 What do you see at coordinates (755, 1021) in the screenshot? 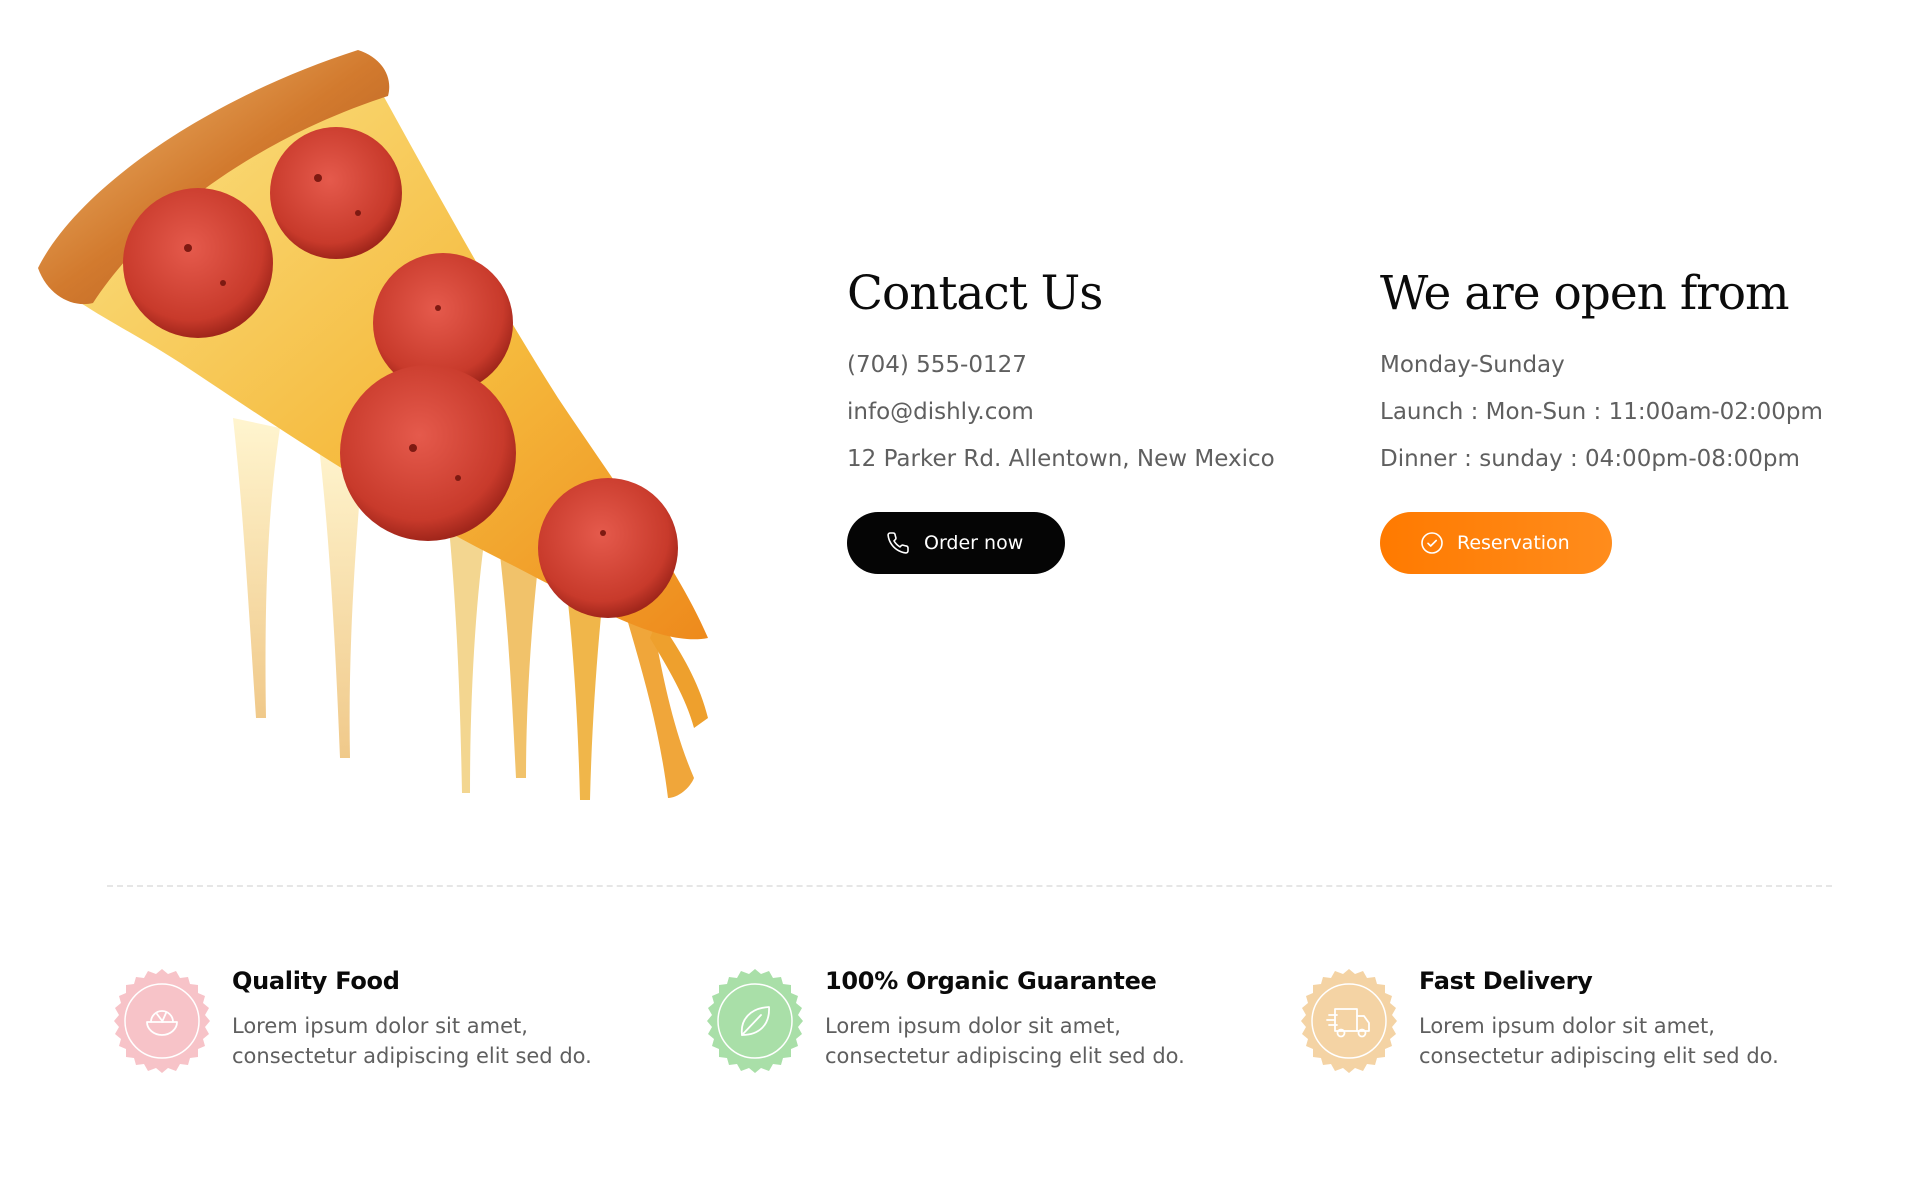
I see `leaf-icon` at bounding box center [755, 1021].